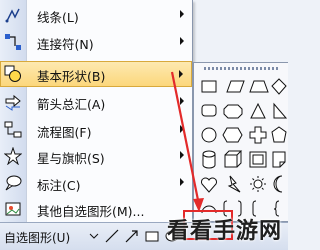 This screenshot has height=250, width=320. What do you see at coordinates (13, 42) in the screenshot?
I see `connector-icon` at bounding box center [13, 42].